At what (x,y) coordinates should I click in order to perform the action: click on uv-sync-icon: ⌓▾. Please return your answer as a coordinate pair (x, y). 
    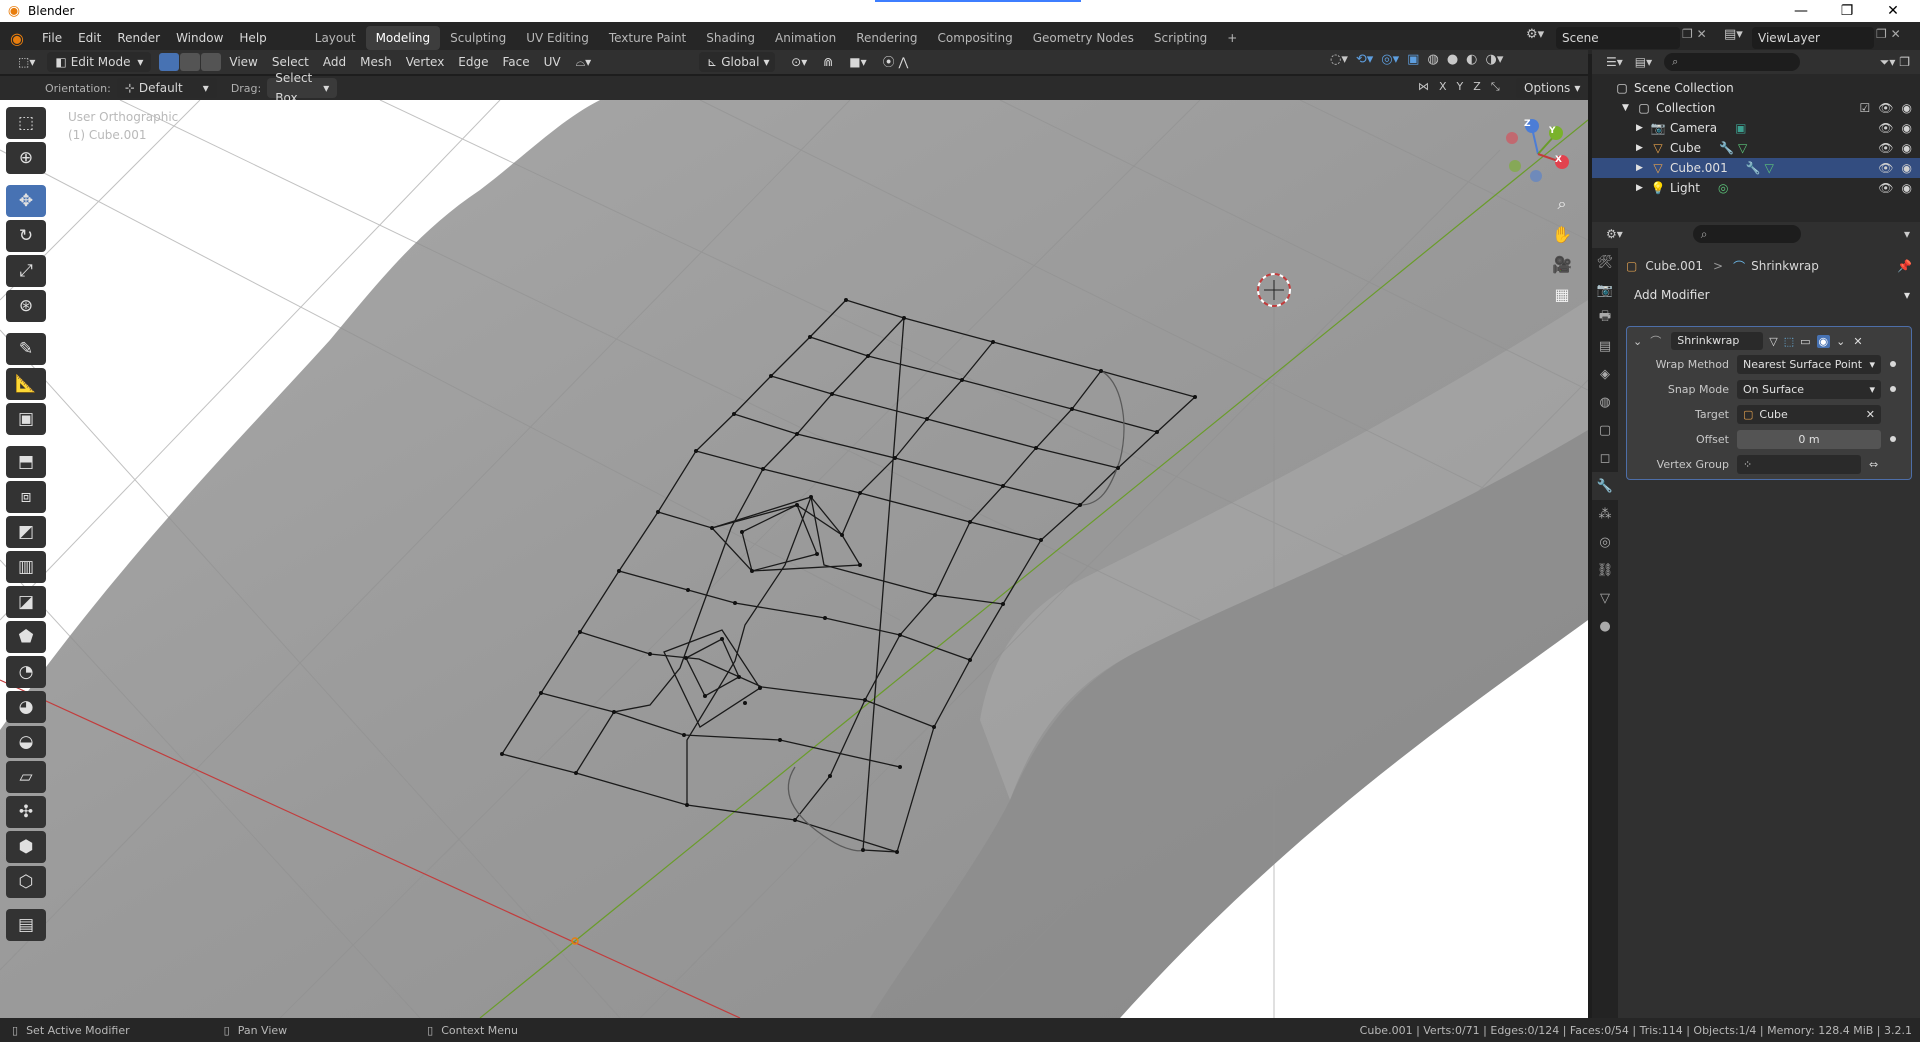
    Looking at the image, I should click on (584, 62).